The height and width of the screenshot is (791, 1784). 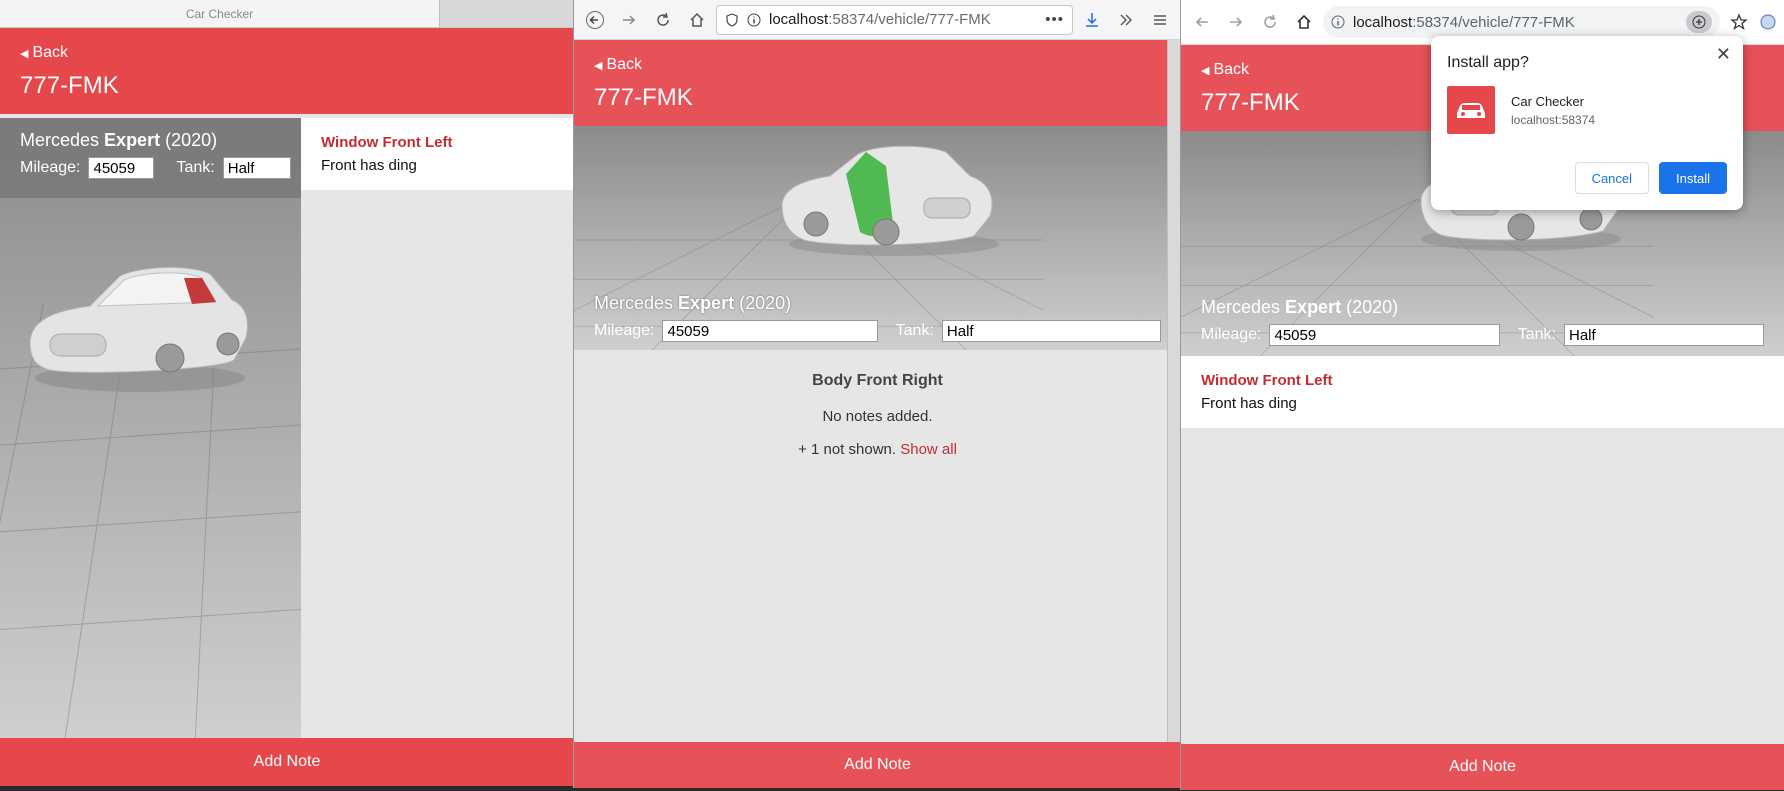 I want to click on safari-tab: Car Checker, so click(x=220, y=13).